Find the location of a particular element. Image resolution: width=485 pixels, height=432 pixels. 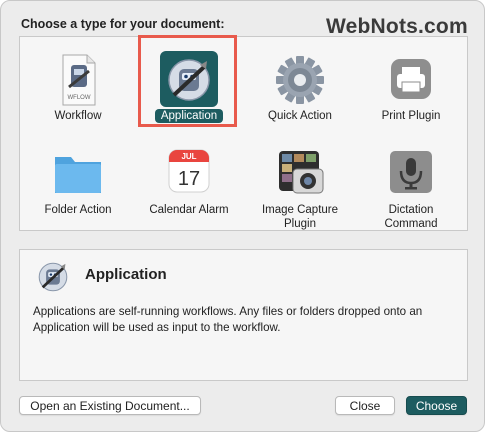

microphone-icon is located at coordinates (411, 174).